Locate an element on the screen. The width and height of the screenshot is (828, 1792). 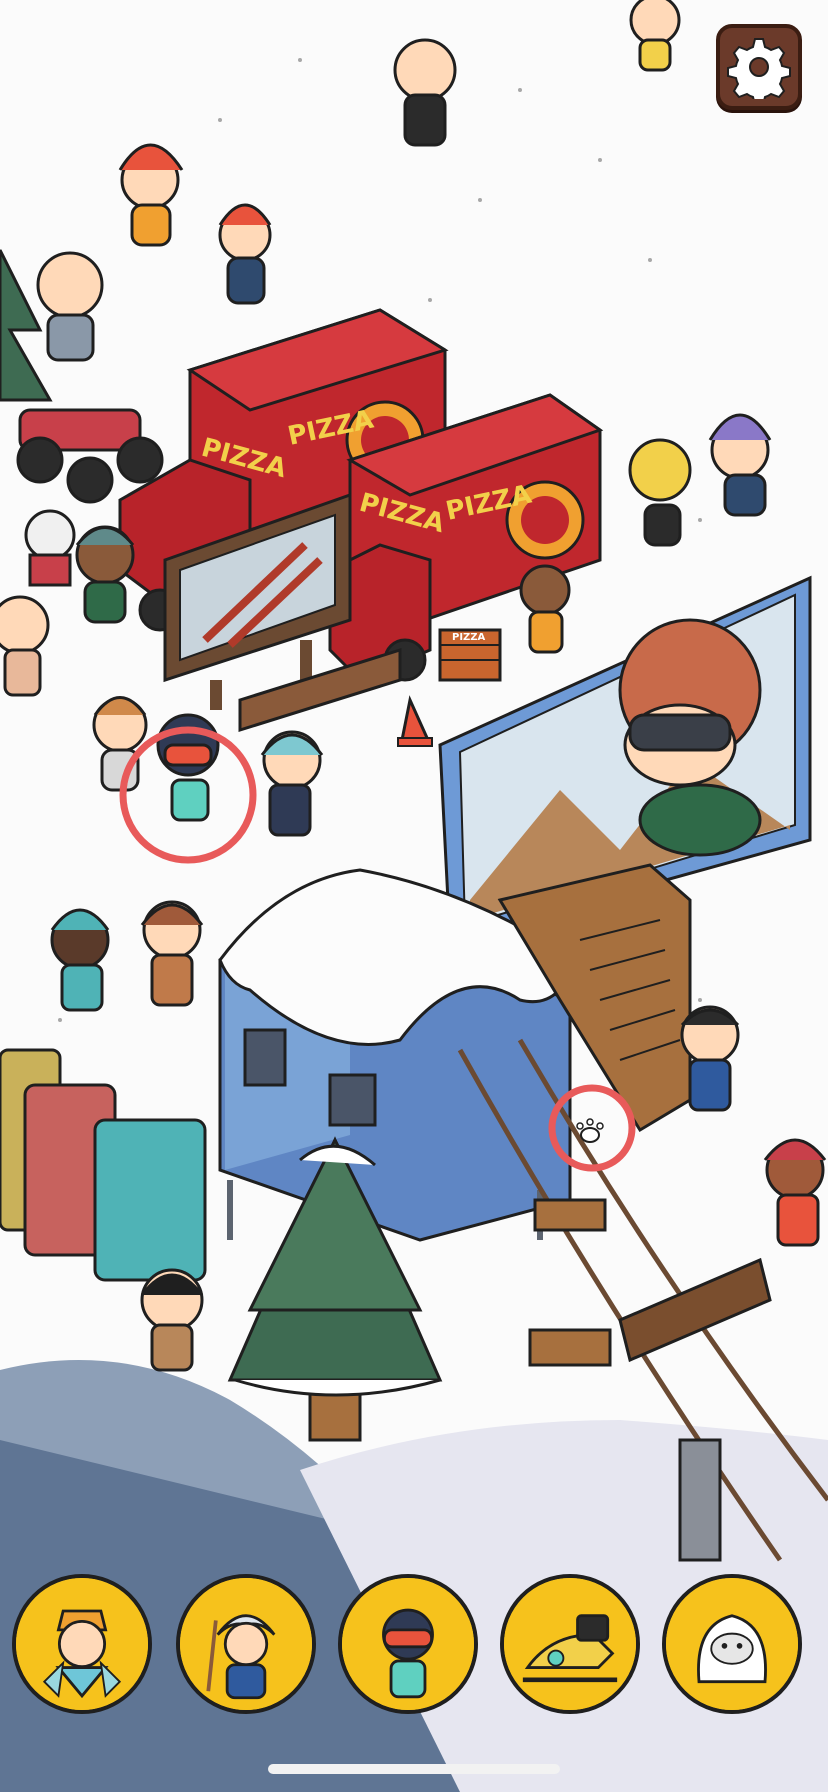
person-teal-beanie is located at coordinates (105, 574).